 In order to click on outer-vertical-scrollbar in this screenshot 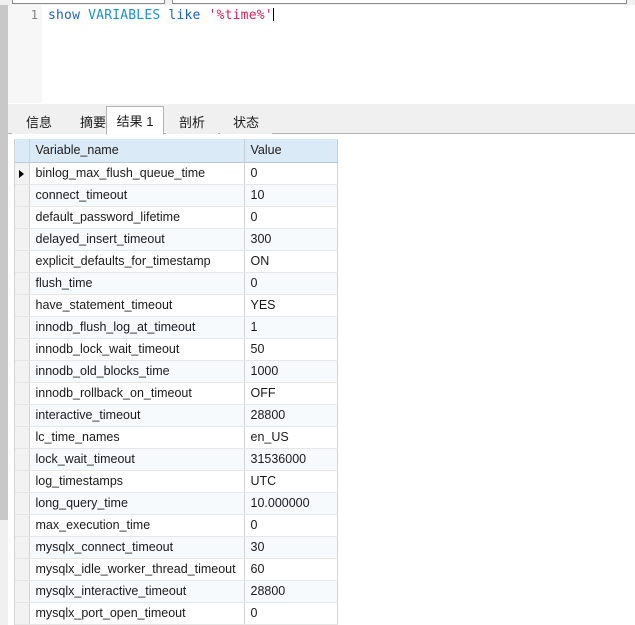, I will do `click(4, 315)`.